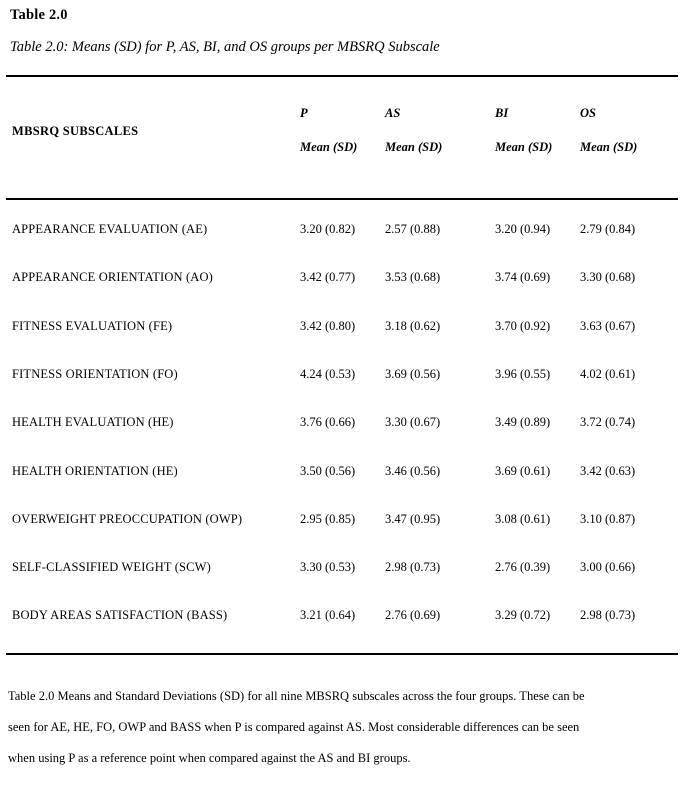  Describe the element at coordinates (75, 131) in the screenshot. I see `stub-column-header: MBSRQ SUBSCALES` at that location.